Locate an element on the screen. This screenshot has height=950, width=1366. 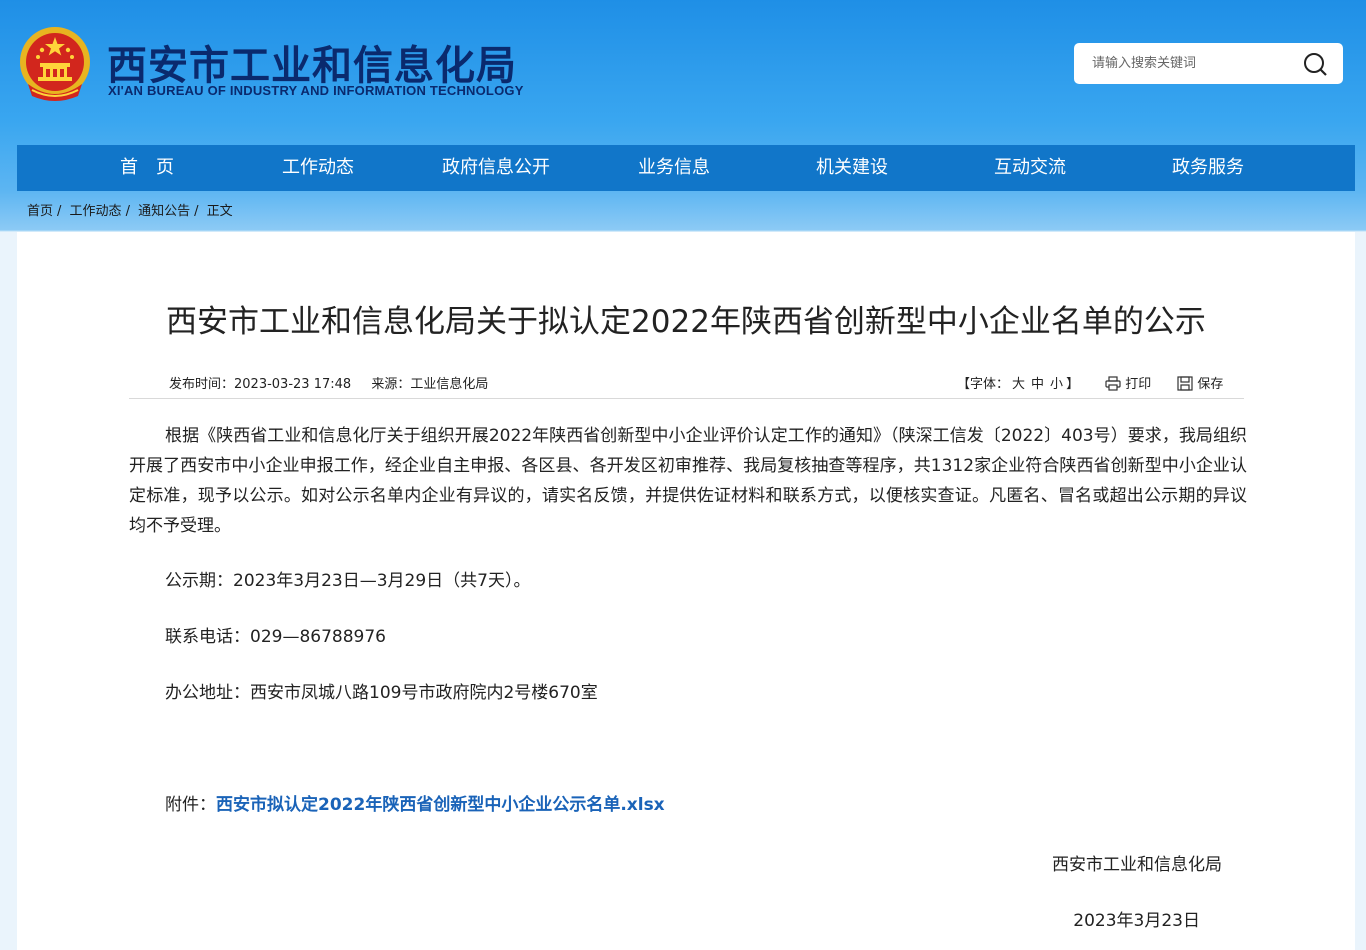
attachment-row: 附件：西安市拟认定2022年陕西省创新型中小企业公示名单.xlsx is located at coordinates (688, 805).